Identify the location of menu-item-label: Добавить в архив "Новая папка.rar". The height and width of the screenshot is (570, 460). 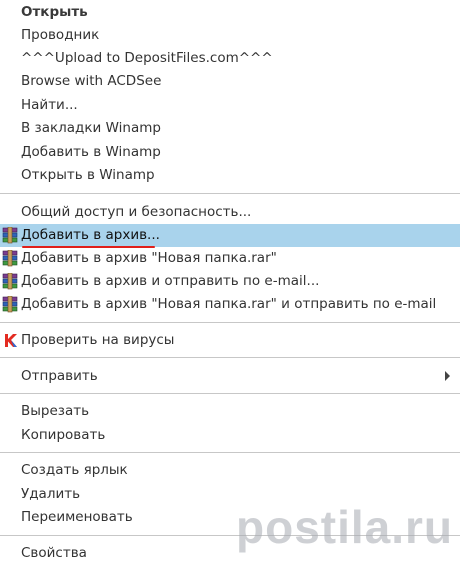
(149, 258).